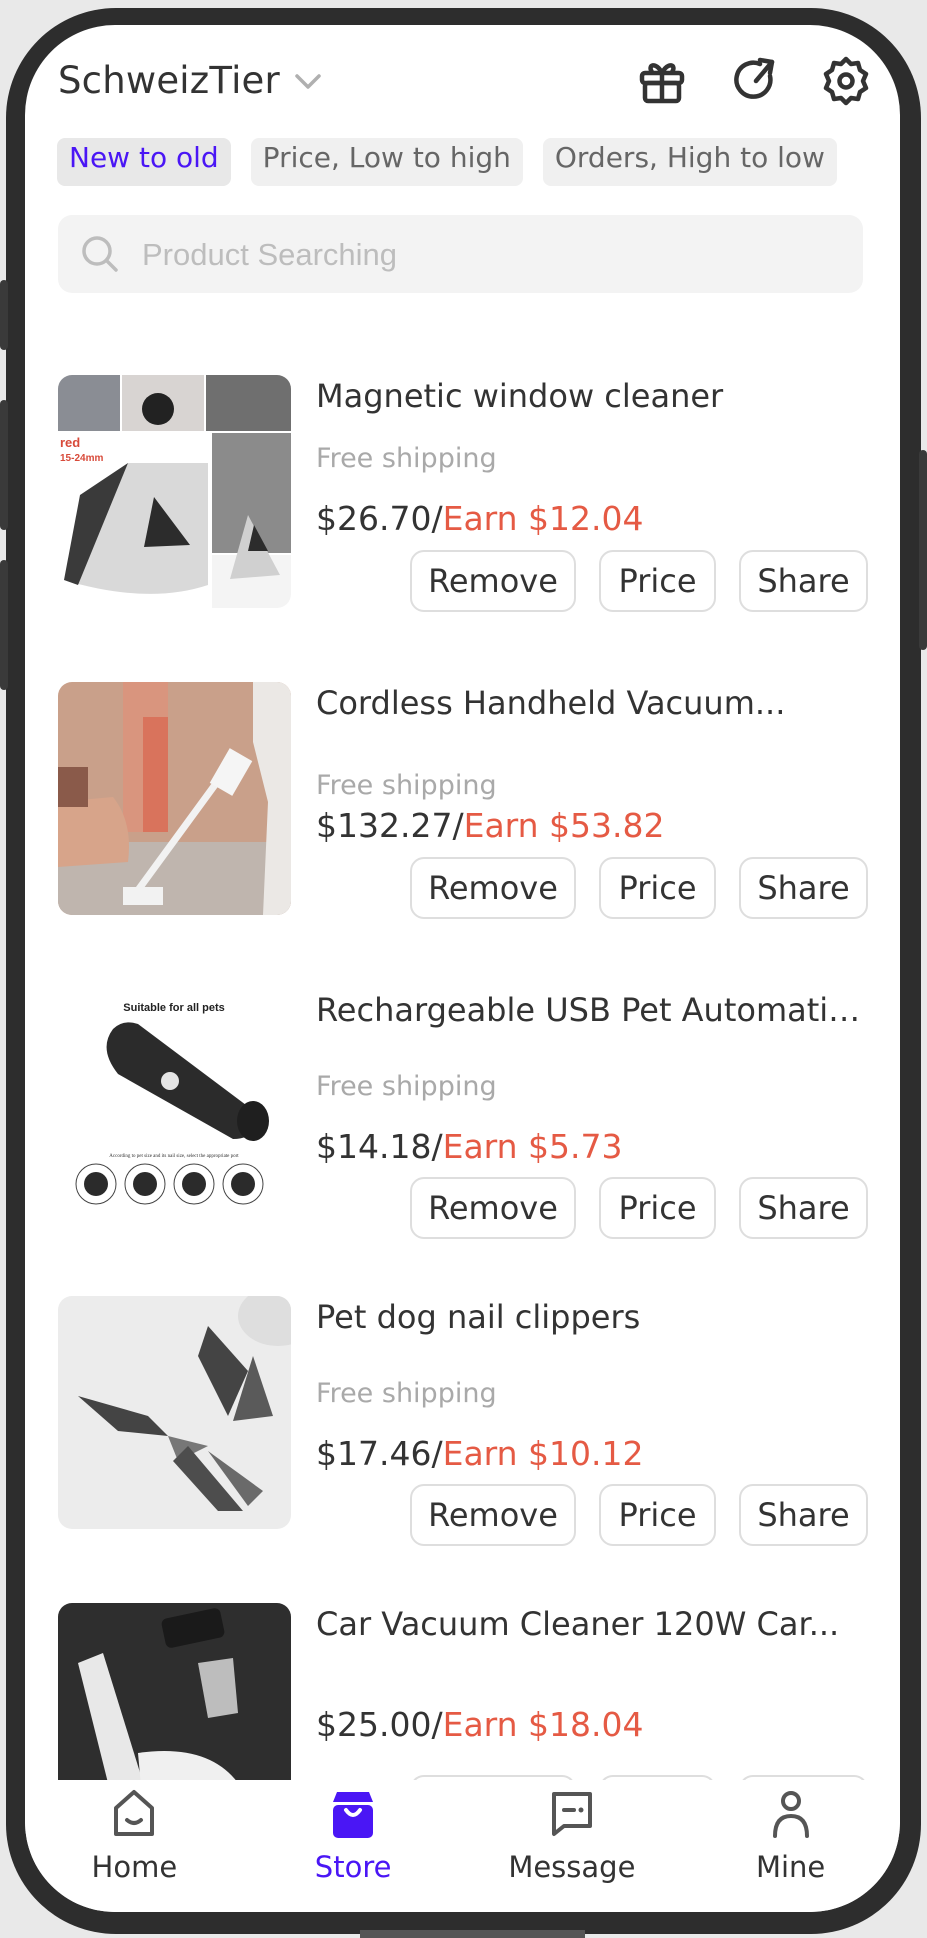  What do you see at coordinates (390, 825) in the screenshot?
I see `product-price: $132.27/` at bounding box center [390, 825].